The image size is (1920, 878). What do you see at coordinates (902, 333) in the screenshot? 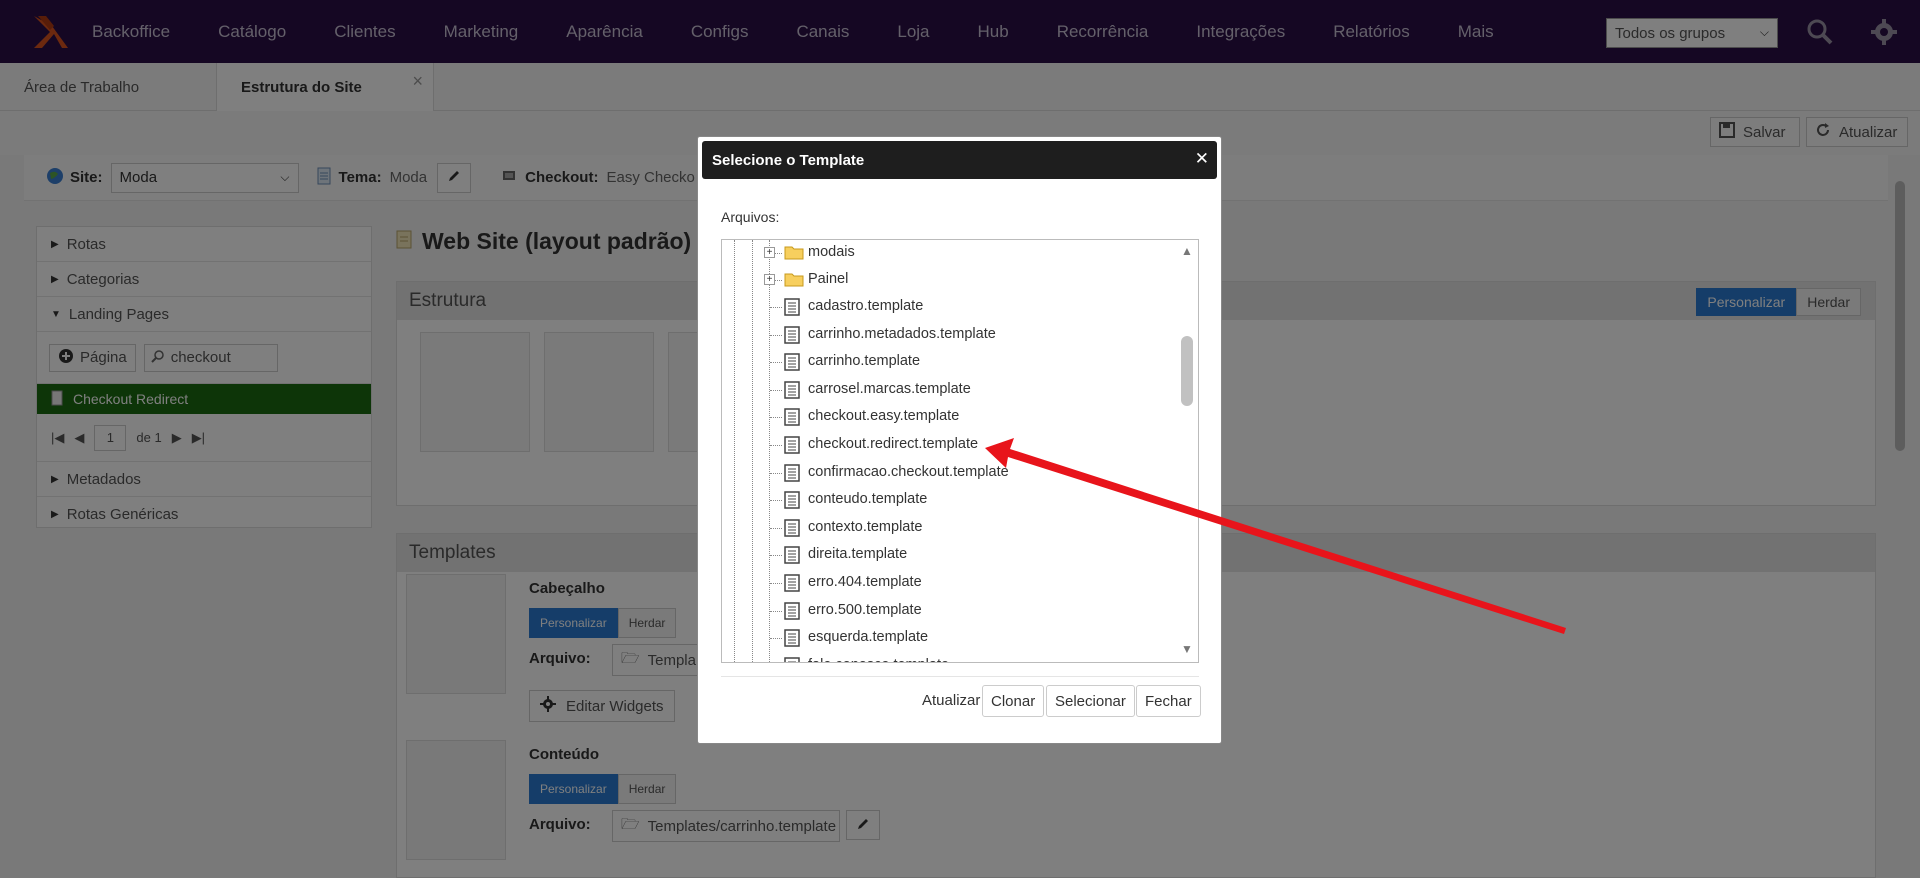
I see `tree-item-label: carrinho.metadados.template` at bounding box center [902, 333].